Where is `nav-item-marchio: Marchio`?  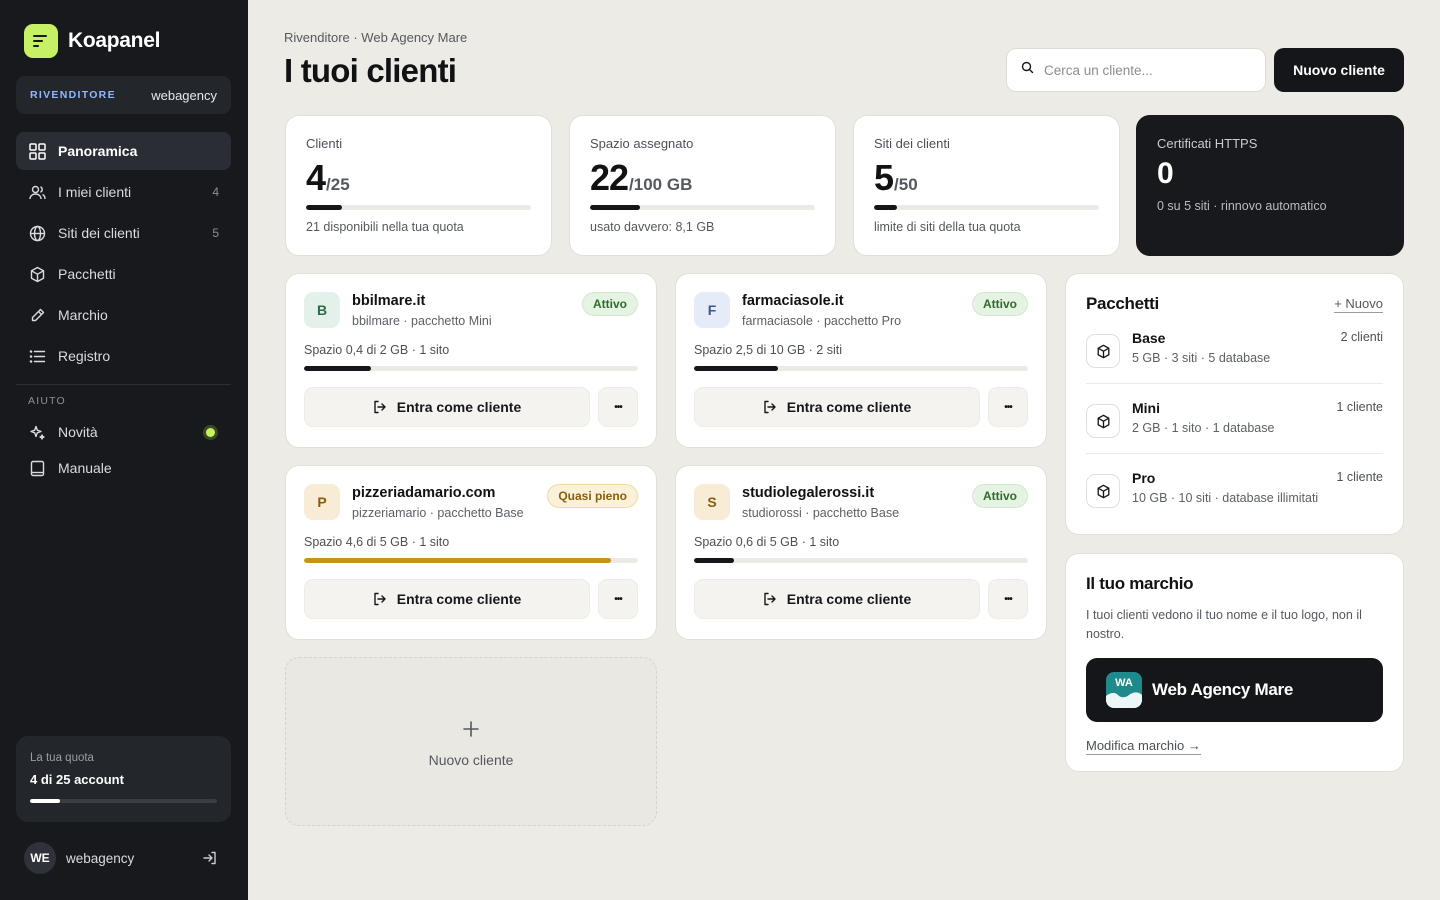 nav-item-marchio: Marchio is located at coordinates (123, 315).